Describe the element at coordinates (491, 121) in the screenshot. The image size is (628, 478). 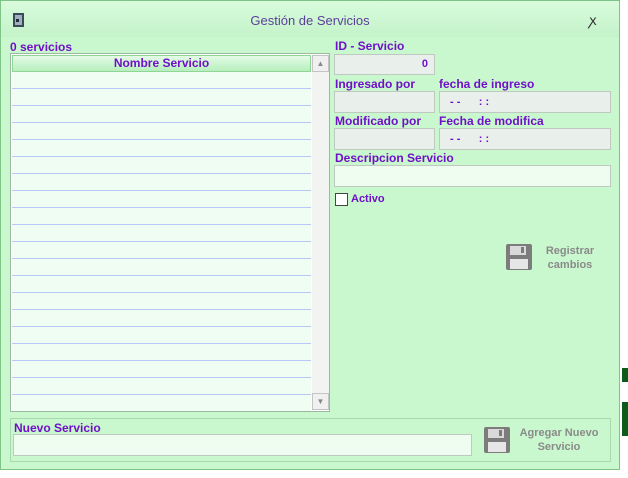
I see `fecha-modifica-label: Fecha de modifica` at that location.